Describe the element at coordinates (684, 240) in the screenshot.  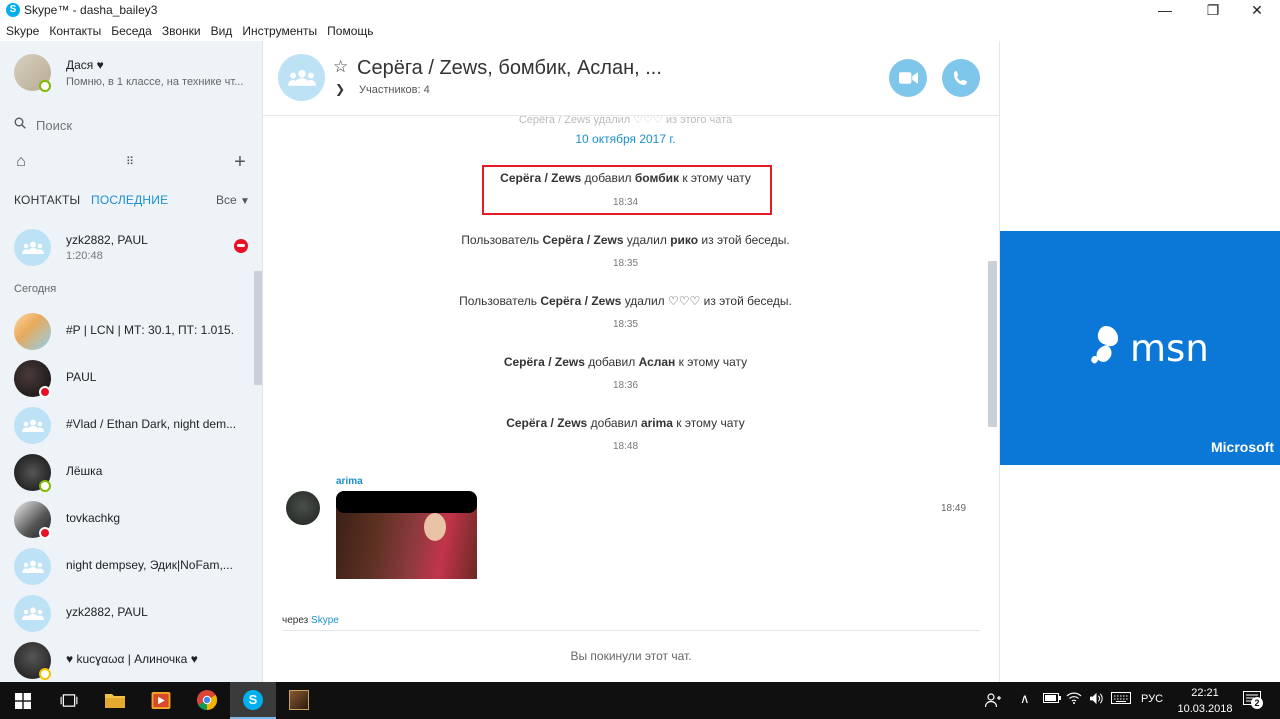
I see `event-target: рико` at that location.